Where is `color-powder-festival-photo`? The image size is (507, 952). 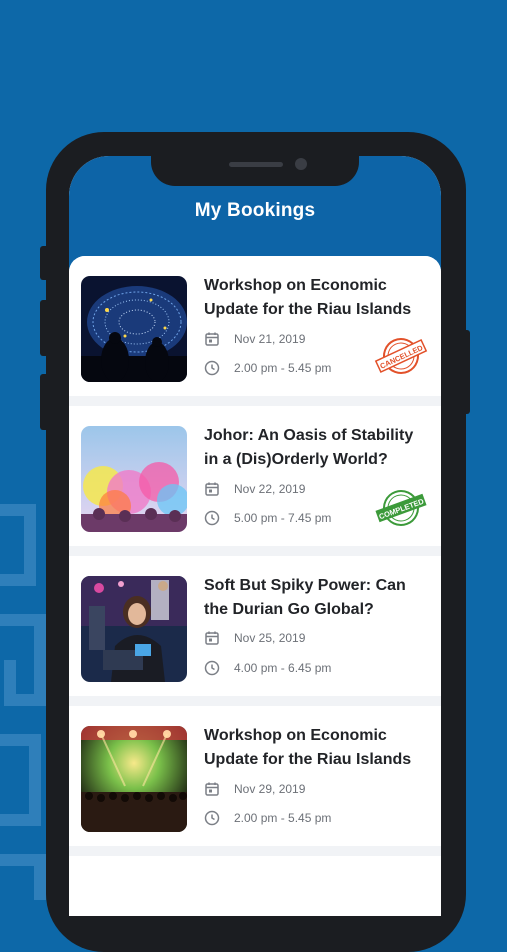 color-powder-festival-photo is located at coordinates (134, 479).